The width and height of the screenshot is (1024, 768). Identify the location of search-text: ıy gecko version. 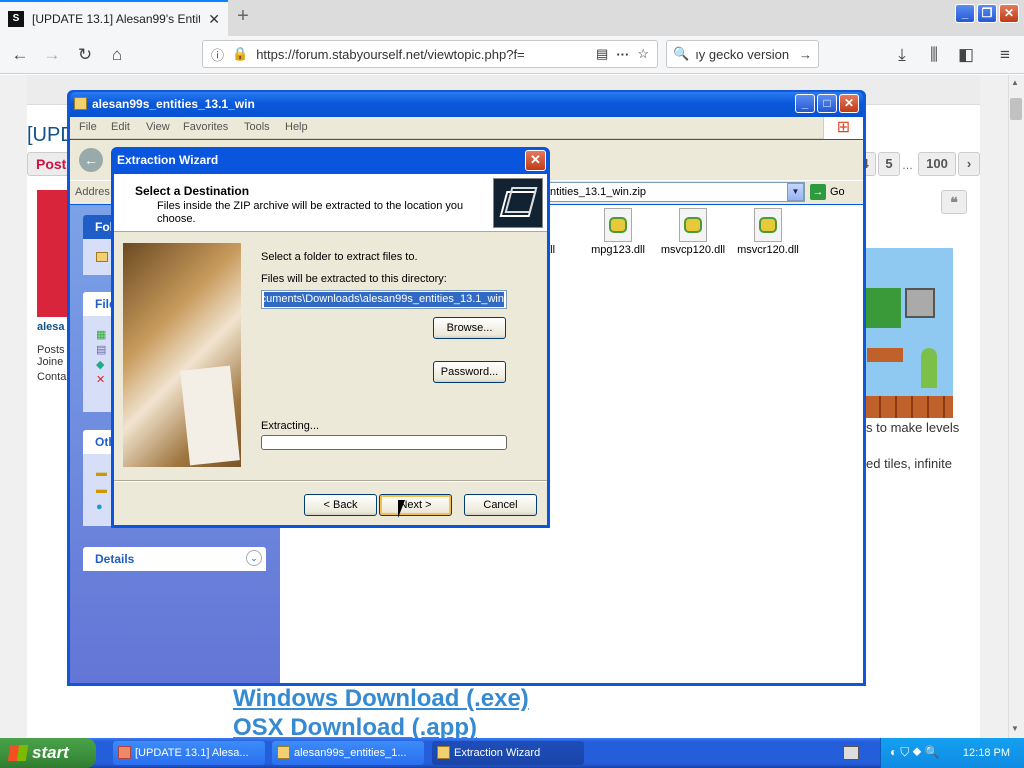
(744, 54).